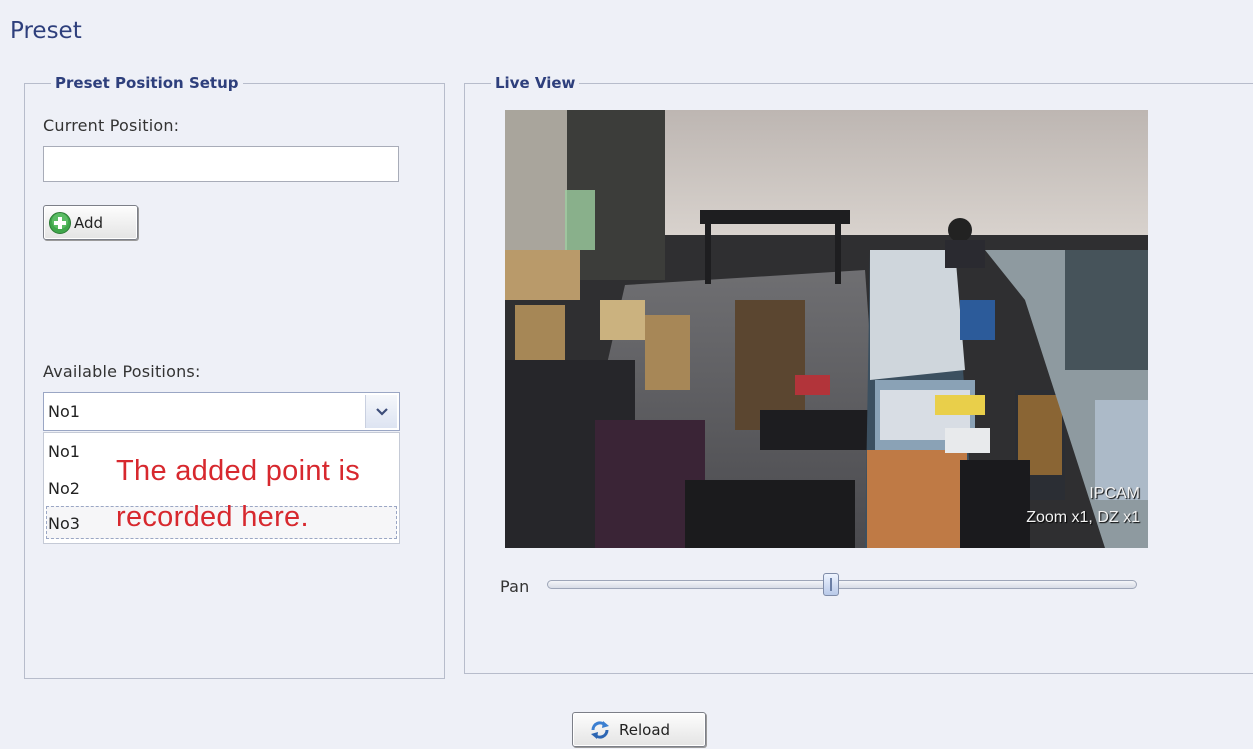 The image size is (1253, 749). I want to click on pan-slider-track, so click(842, 584).